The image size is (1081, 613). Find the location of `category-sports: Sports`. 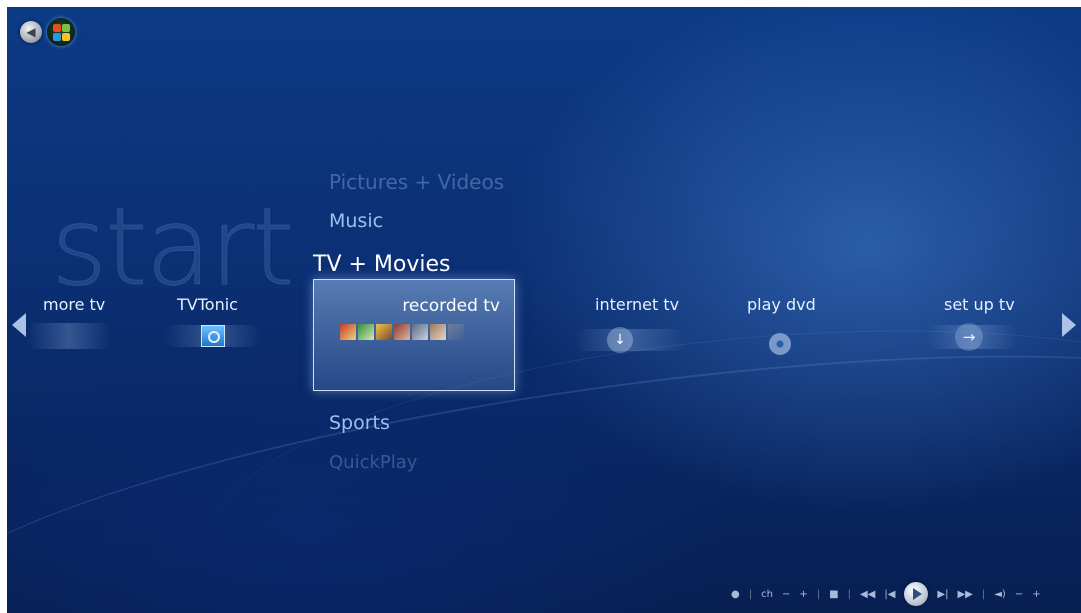

category-sports: Sports is located at coordinates (359, 423).